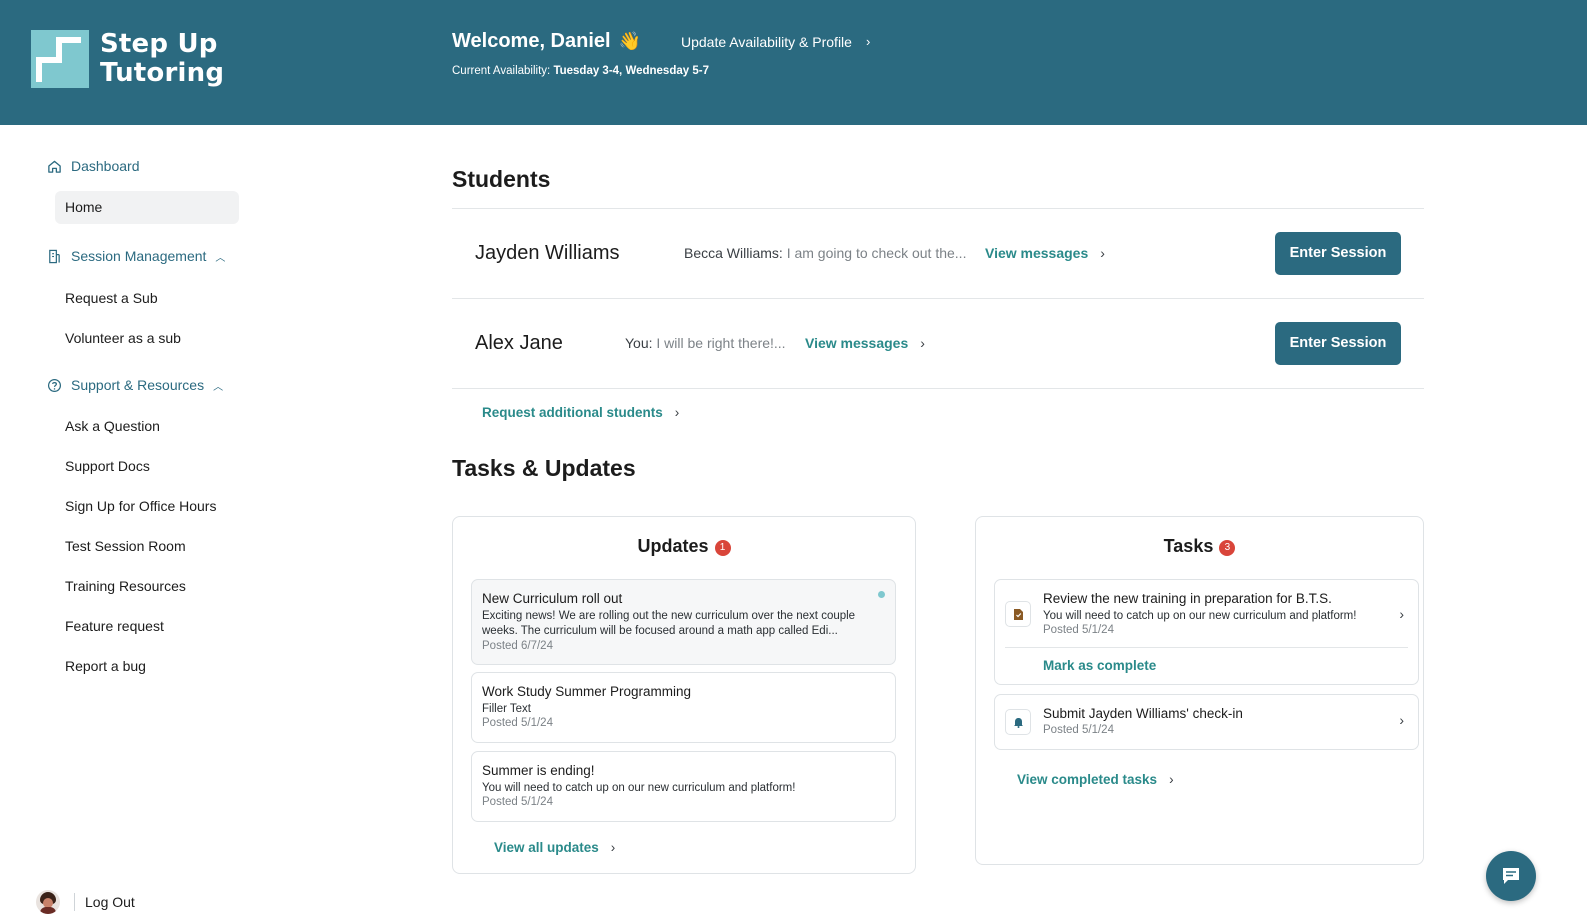 This screenshot has height=915, width=1587. What do you see at coordinates (112, 426) in the screenshot?
I see `sidebar-item-ask-question: Ask a Question` at bounding box center [112, 426].